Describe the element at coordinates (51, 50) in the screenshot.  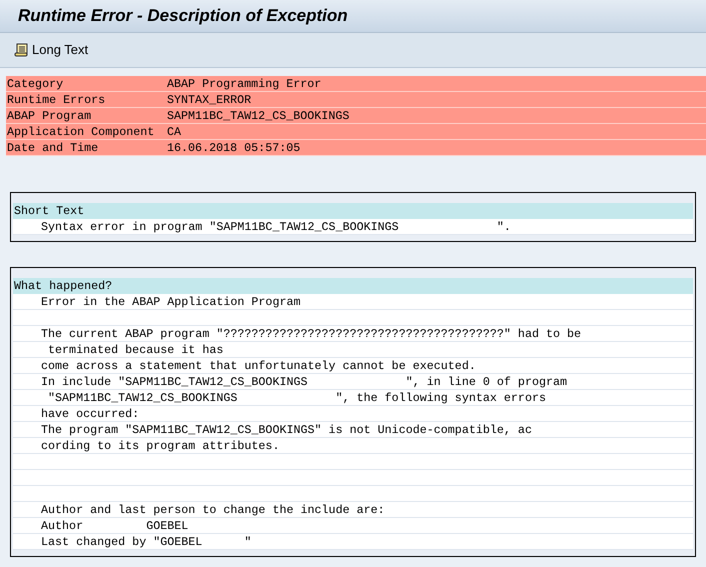
I see `long-text-button: Long Text` at that location.